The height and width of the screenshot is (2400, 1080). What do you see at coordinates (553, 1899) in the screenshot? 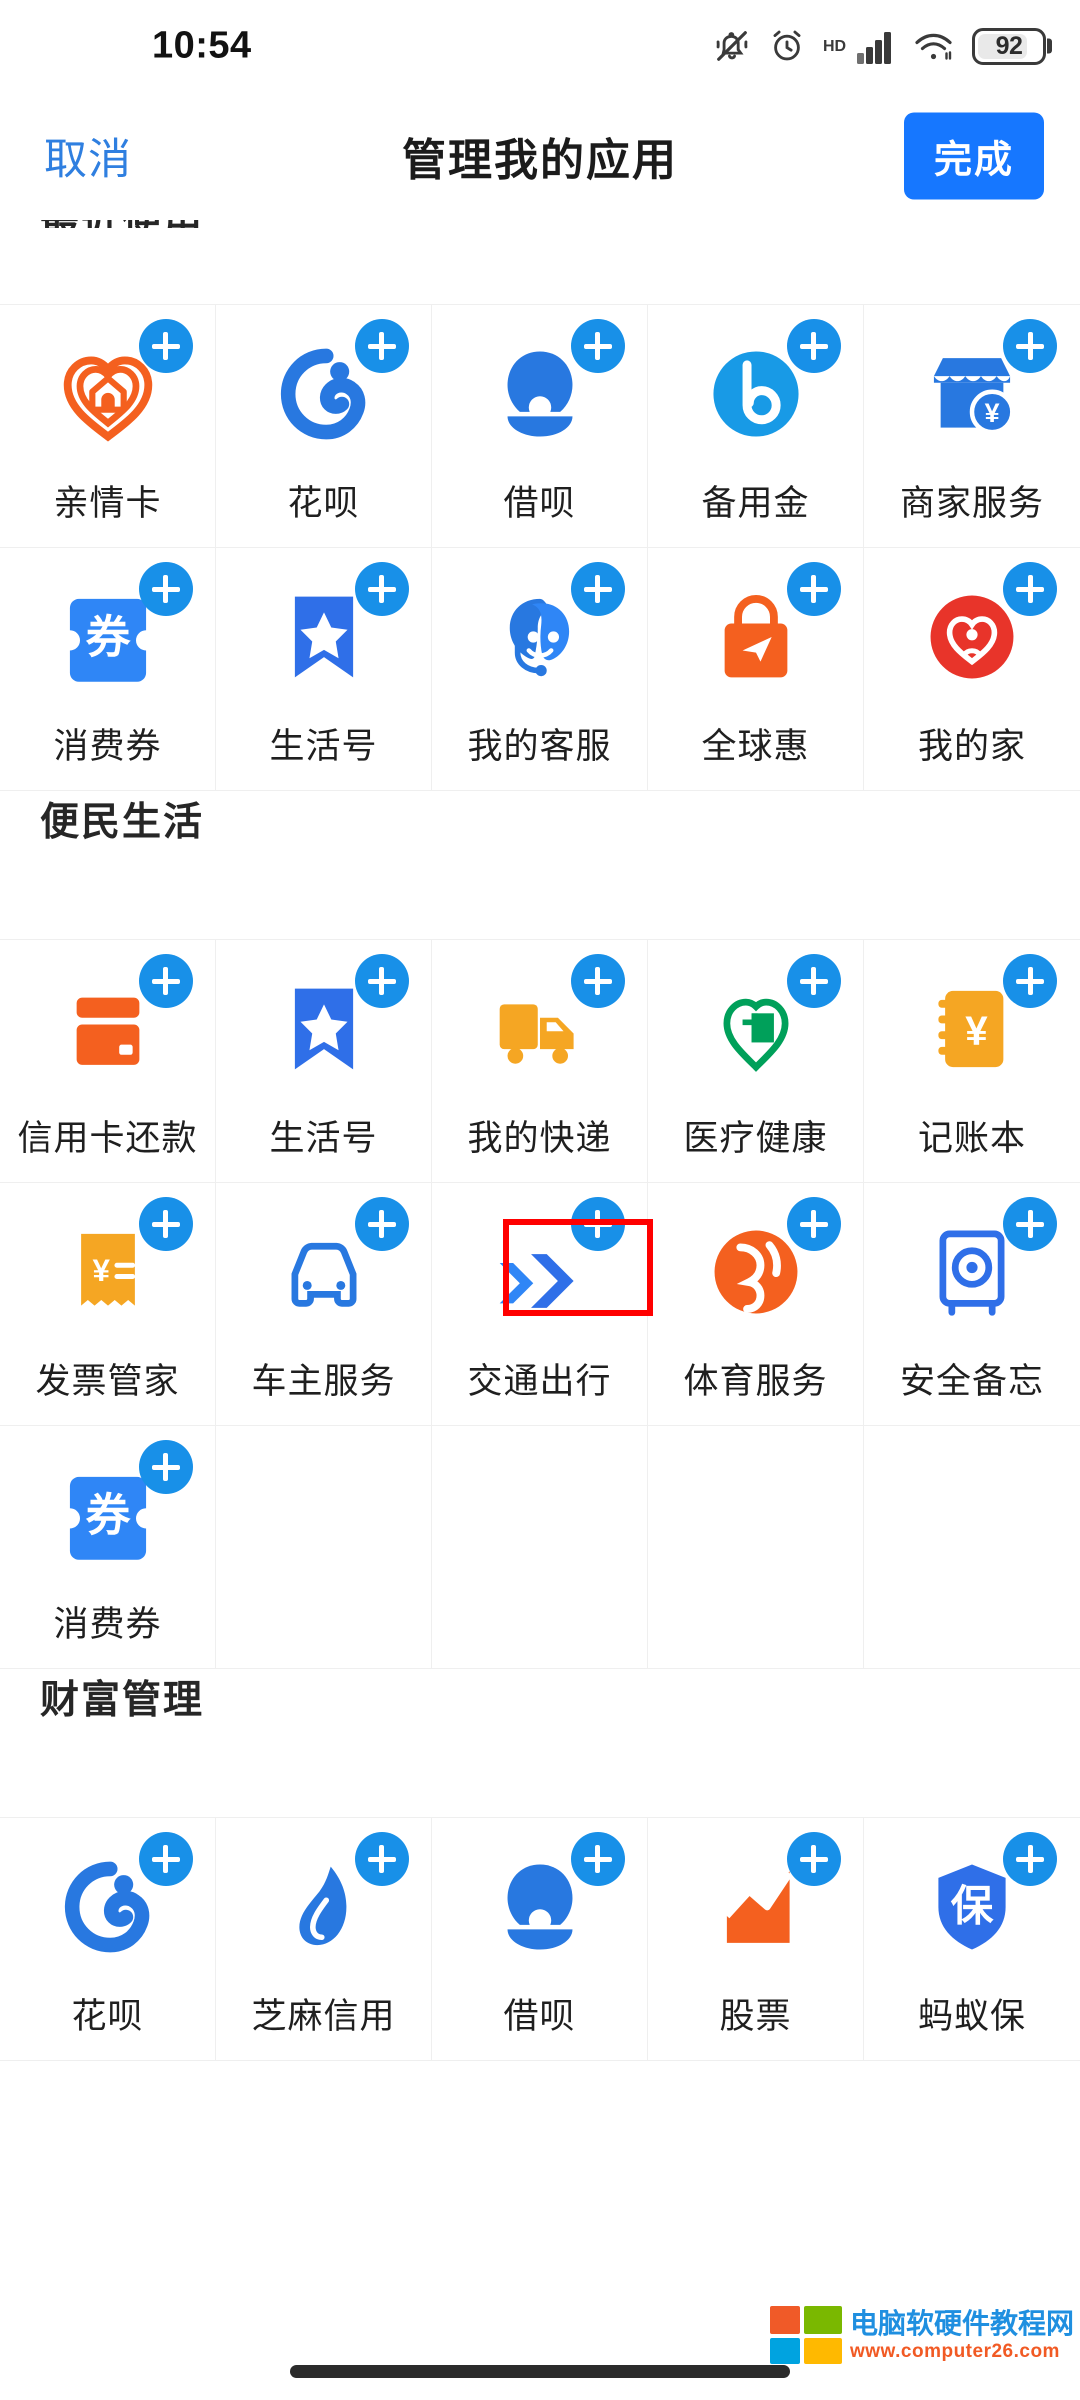
I see `jiebei-icon` at bounding box center [553, 1899].